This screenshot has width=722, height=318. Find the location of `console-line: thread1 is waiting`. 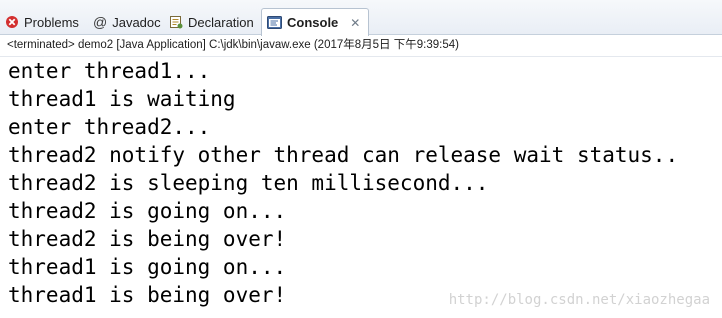

console-line: thread1 is waiting is located at coordinates (122, 99).